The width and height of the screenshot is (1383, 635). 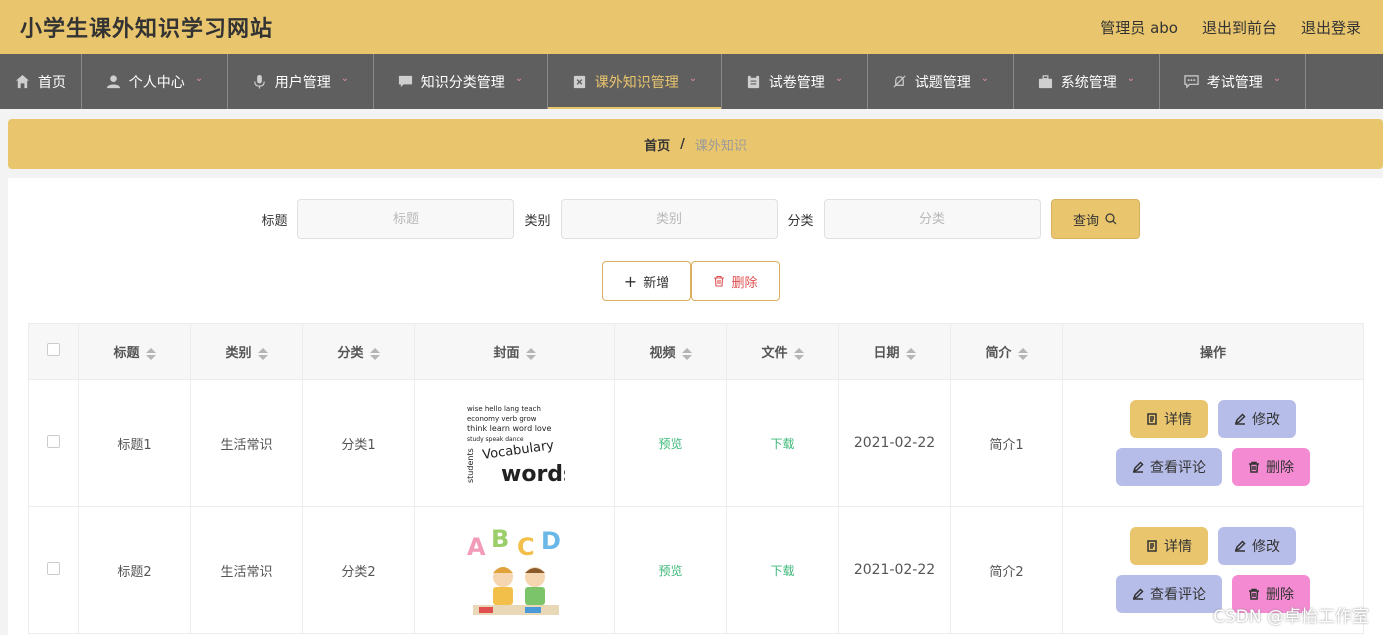 I want to click on nav-item-home: 首页, so click(x=41, y=81).